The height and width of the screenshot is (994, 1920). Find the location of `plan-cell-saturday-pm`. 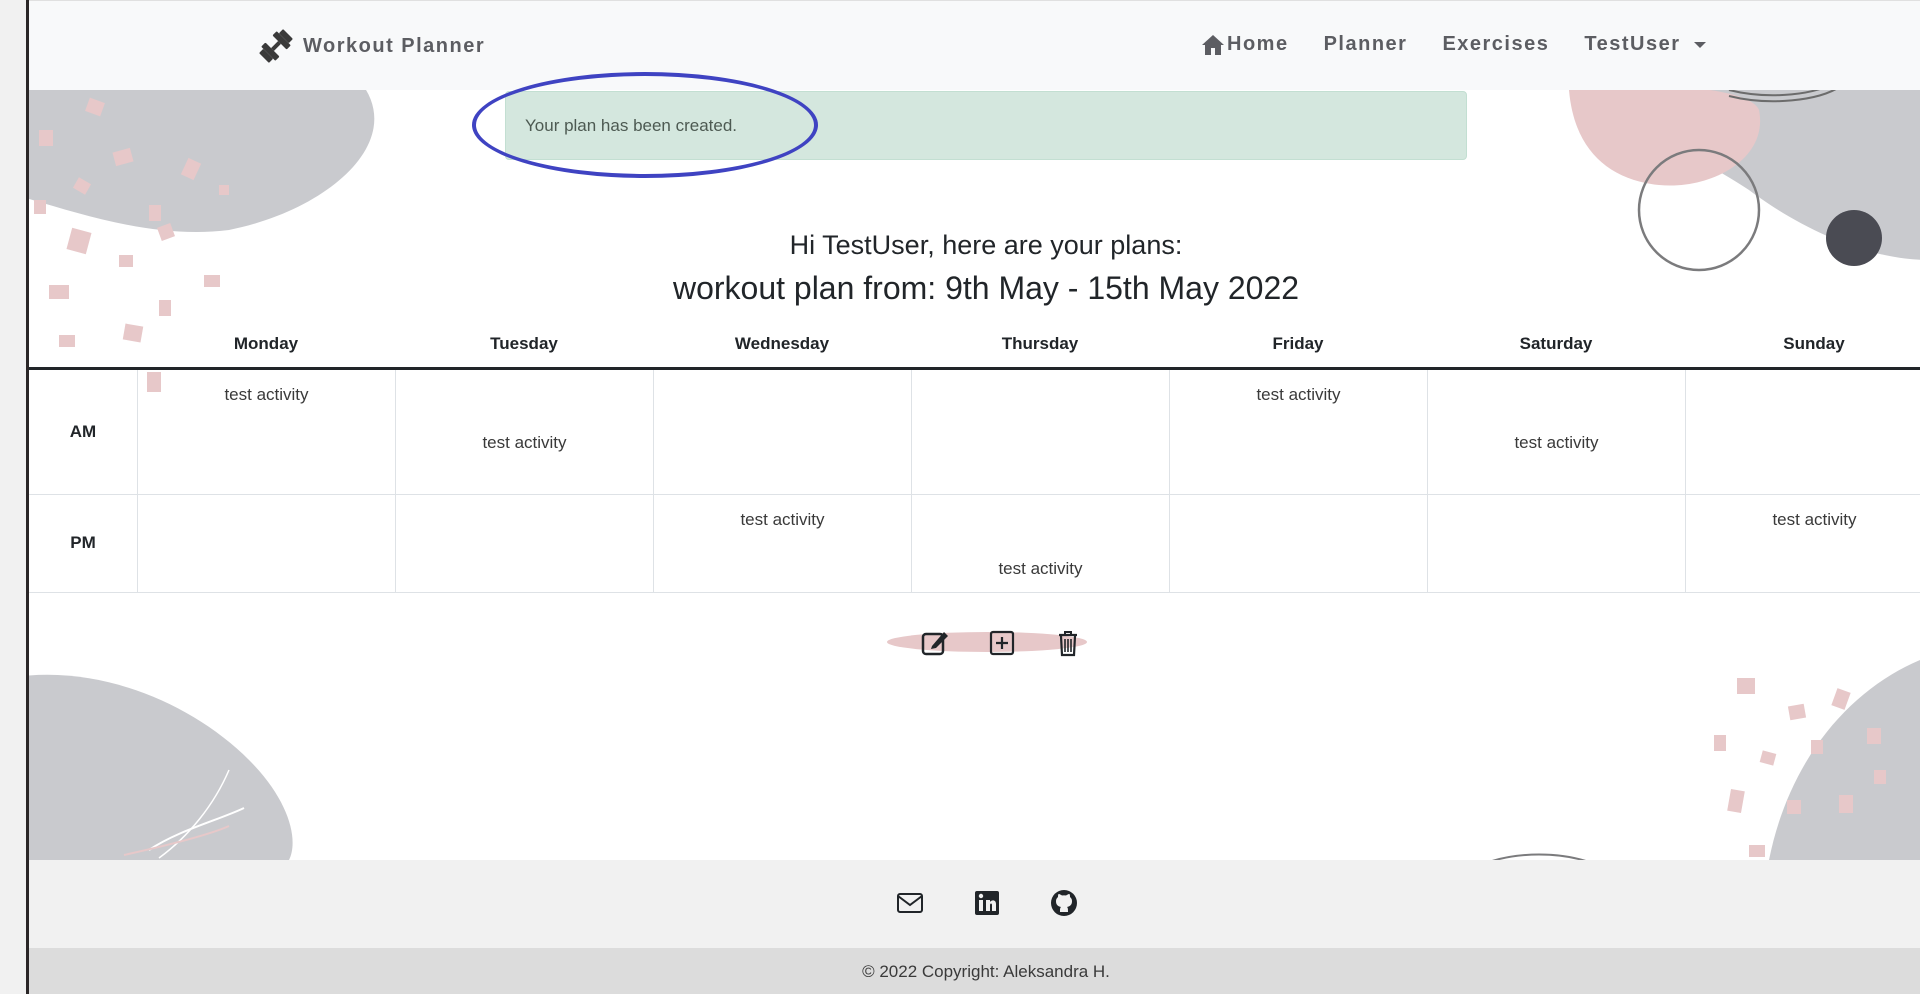

plan-cell-saturday-pm is located at coordinates (1556, 543).